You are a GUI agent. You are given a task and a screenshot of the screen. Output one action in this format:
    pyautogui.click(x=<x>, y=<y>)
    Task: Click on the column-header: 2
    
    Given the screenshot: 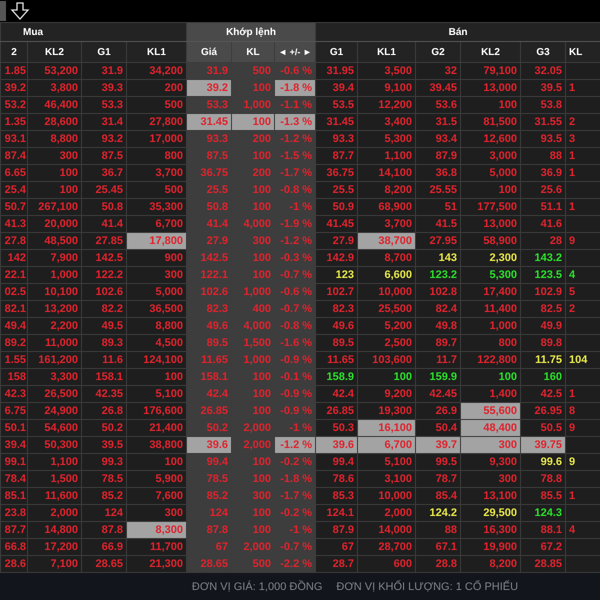 What is the action you would take?
    pyautogui.click(x=14, y=52)
    